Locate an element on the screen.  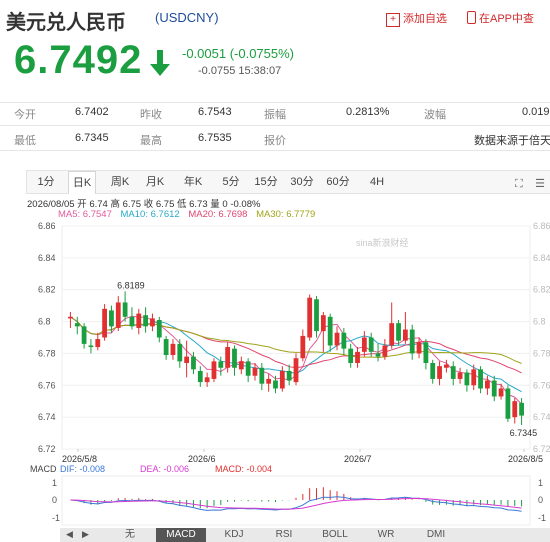
y-tick-label: 6.72 is located at coordinates (47, 449).